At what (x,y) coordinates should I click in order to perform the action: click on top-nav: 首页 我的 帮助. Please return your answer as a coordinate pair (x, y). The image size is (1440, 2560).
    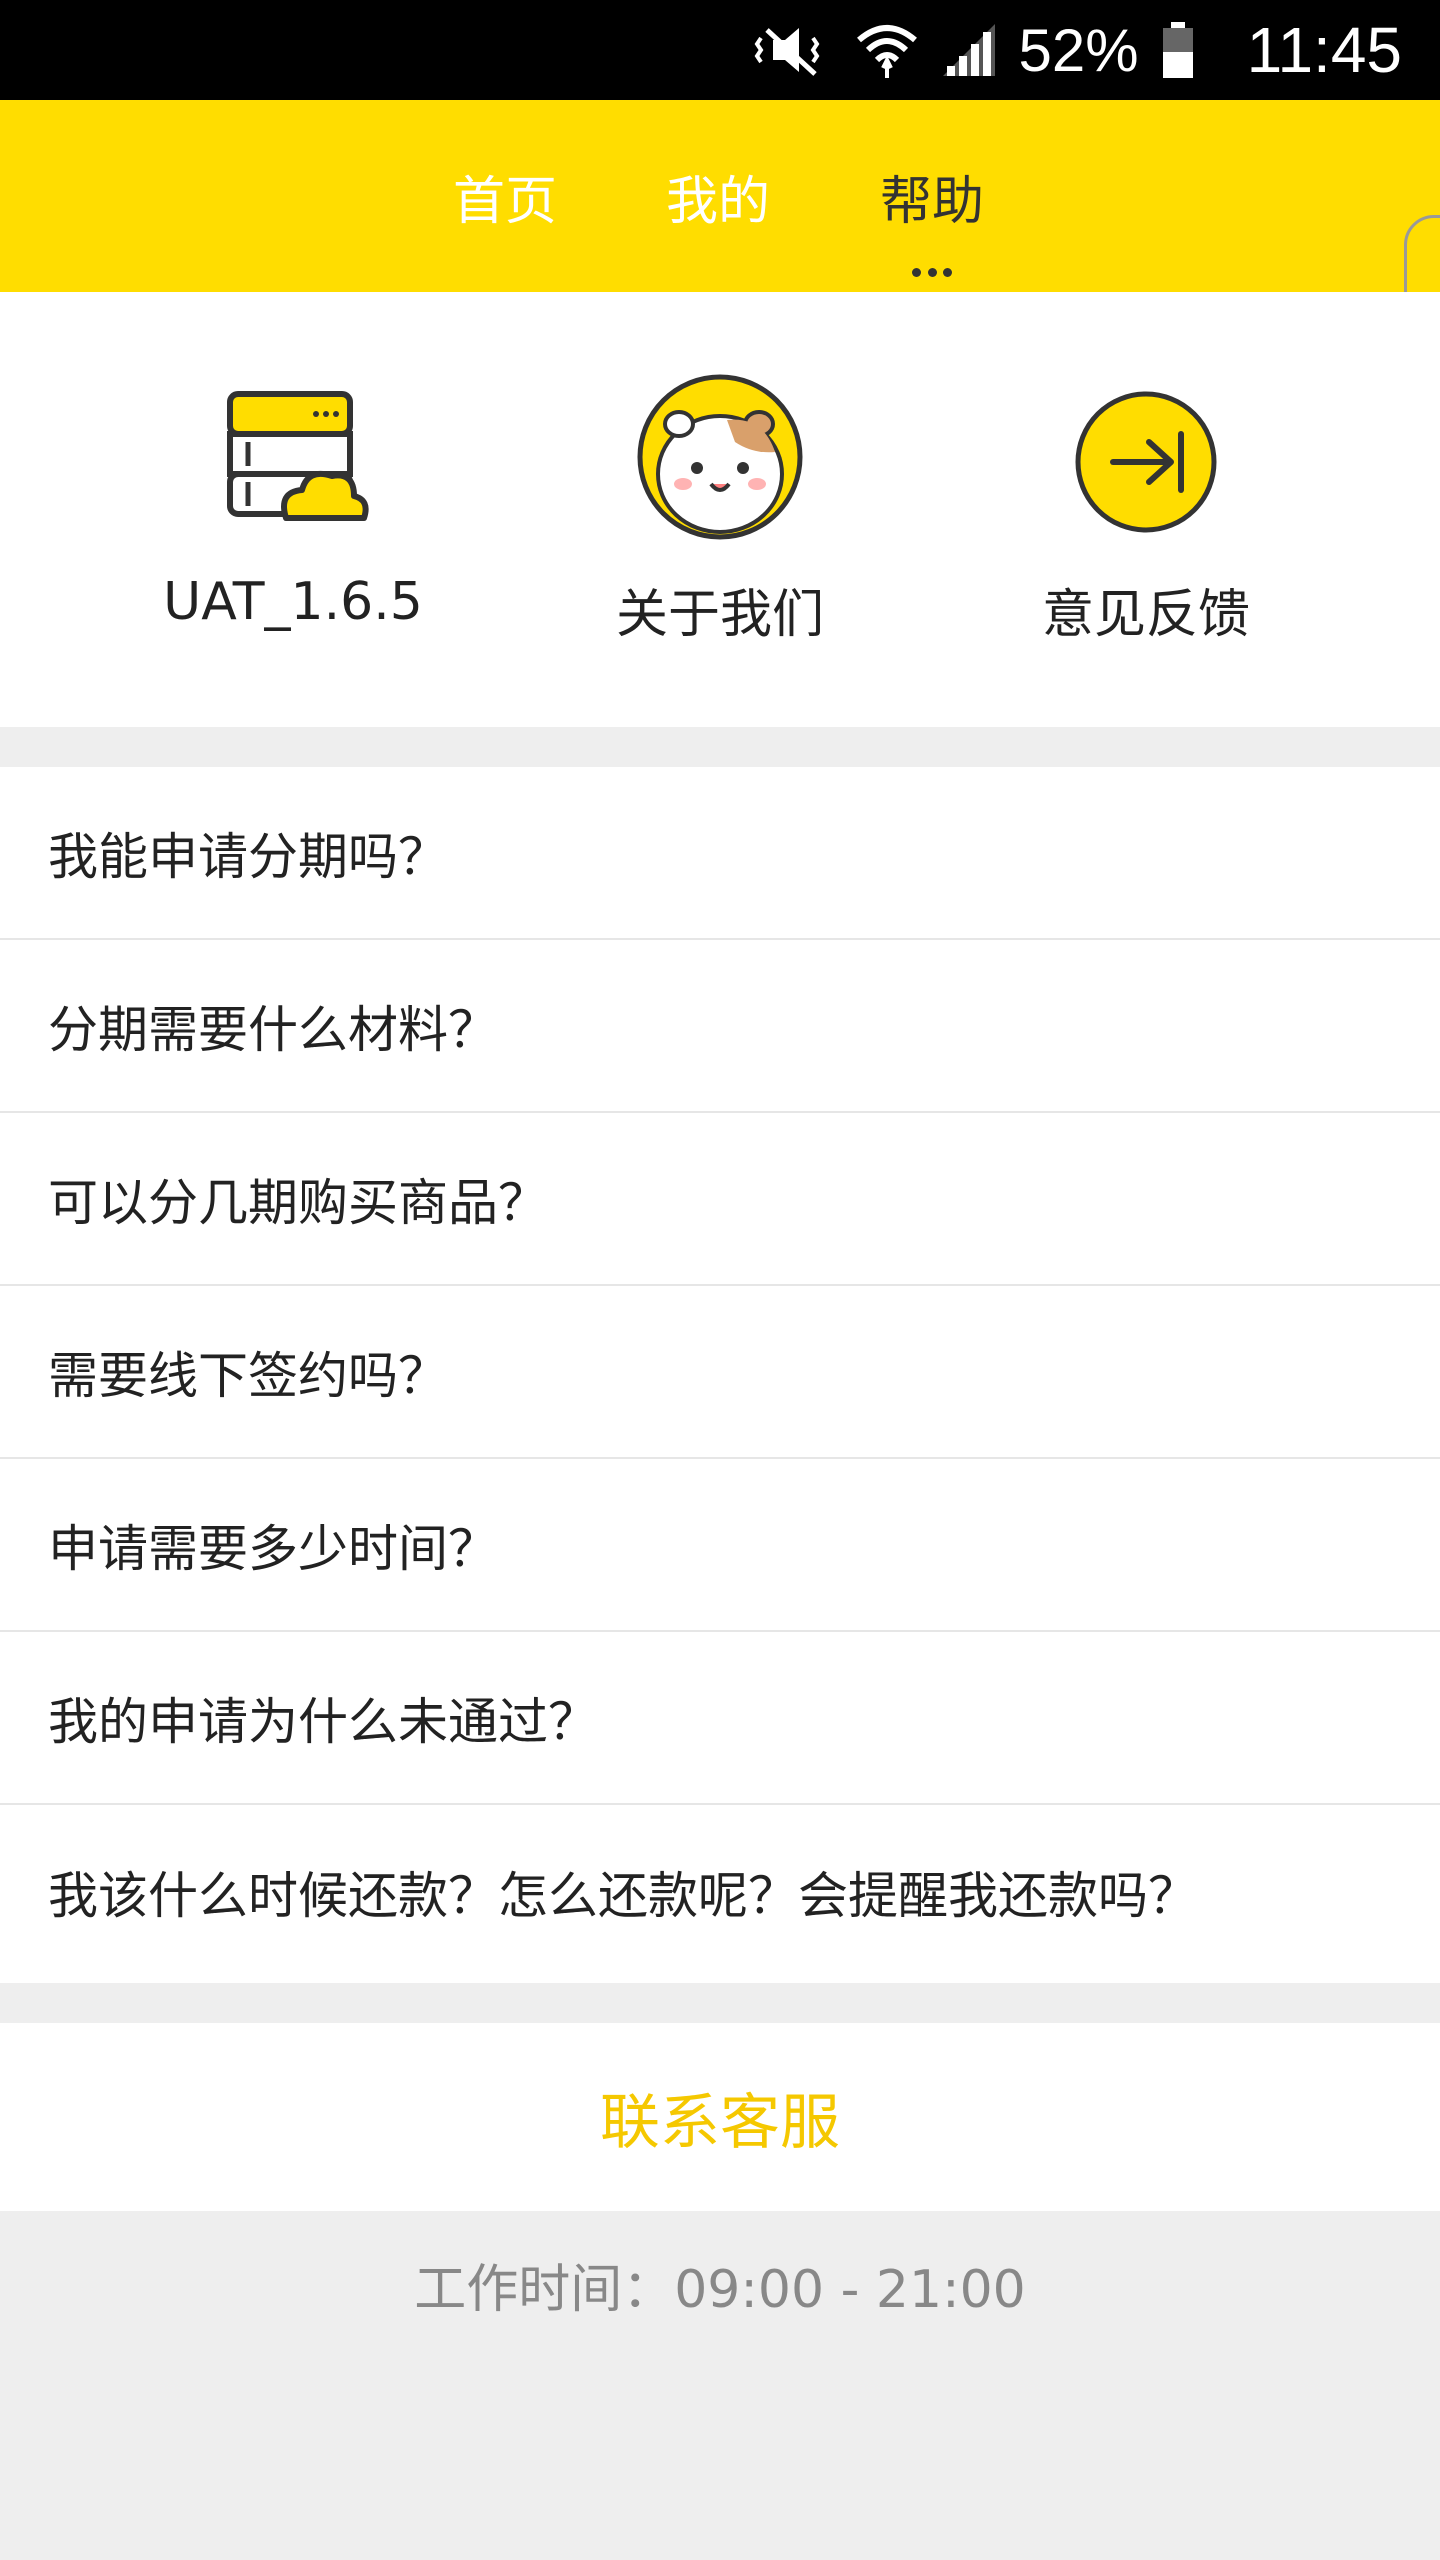
    Looking at the image, I should click on (720, 196).